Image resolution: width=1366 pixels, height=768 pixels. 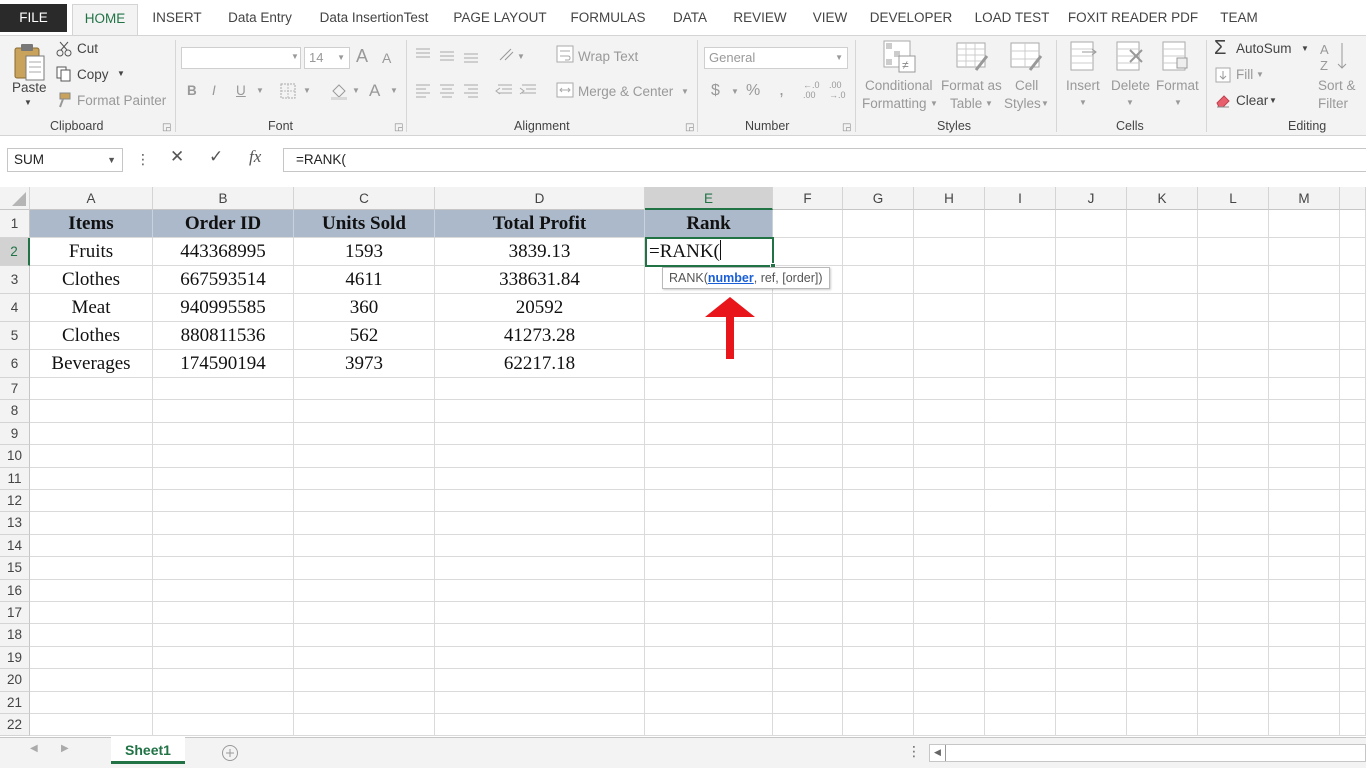 What do you see at coordinates (121, 100) in the screenshot?
I see `format-painter-button: Format Painter` at bounding box center [121, 100].